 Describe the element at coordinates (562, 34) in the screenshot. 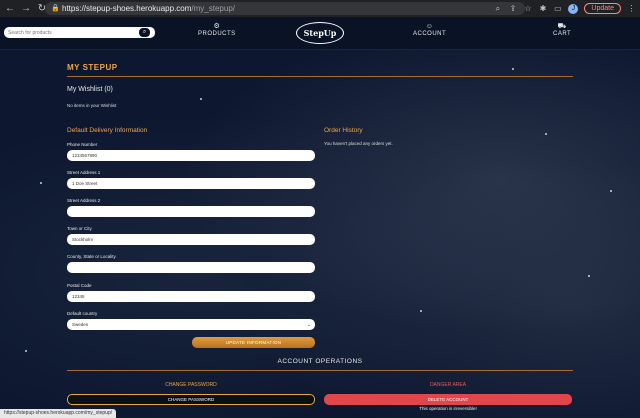

I see `nav-cart-label: CART` at that location.